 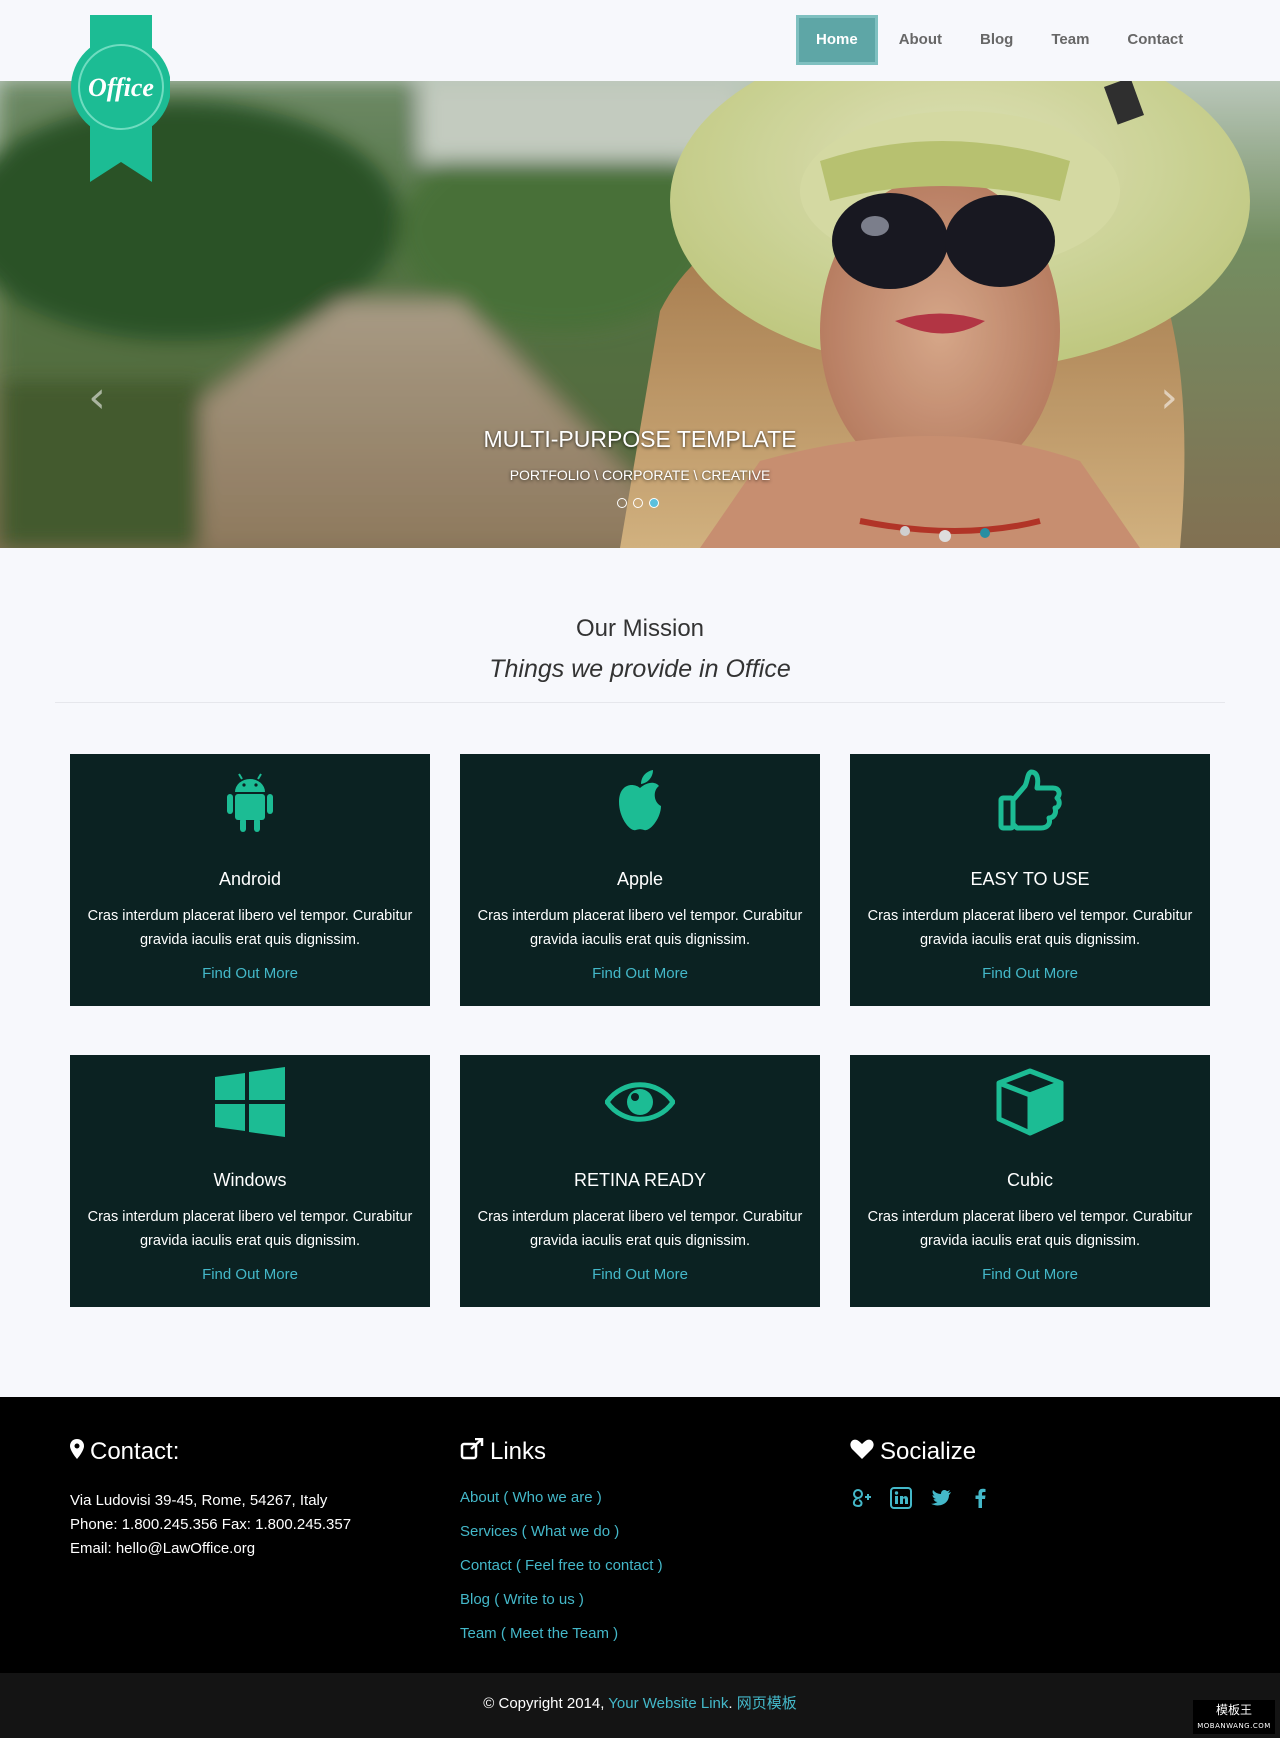 I want to click on card-title: RETINA READY, so click(x=640, y=1180).